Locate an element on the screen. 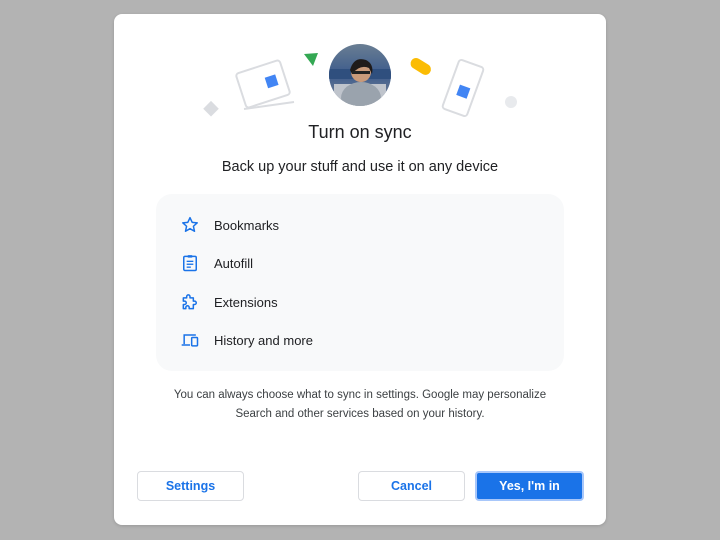 The width and height of the screenshot is (720, 540). feature-autofill: Autofill is located at coordinates (216, 263).